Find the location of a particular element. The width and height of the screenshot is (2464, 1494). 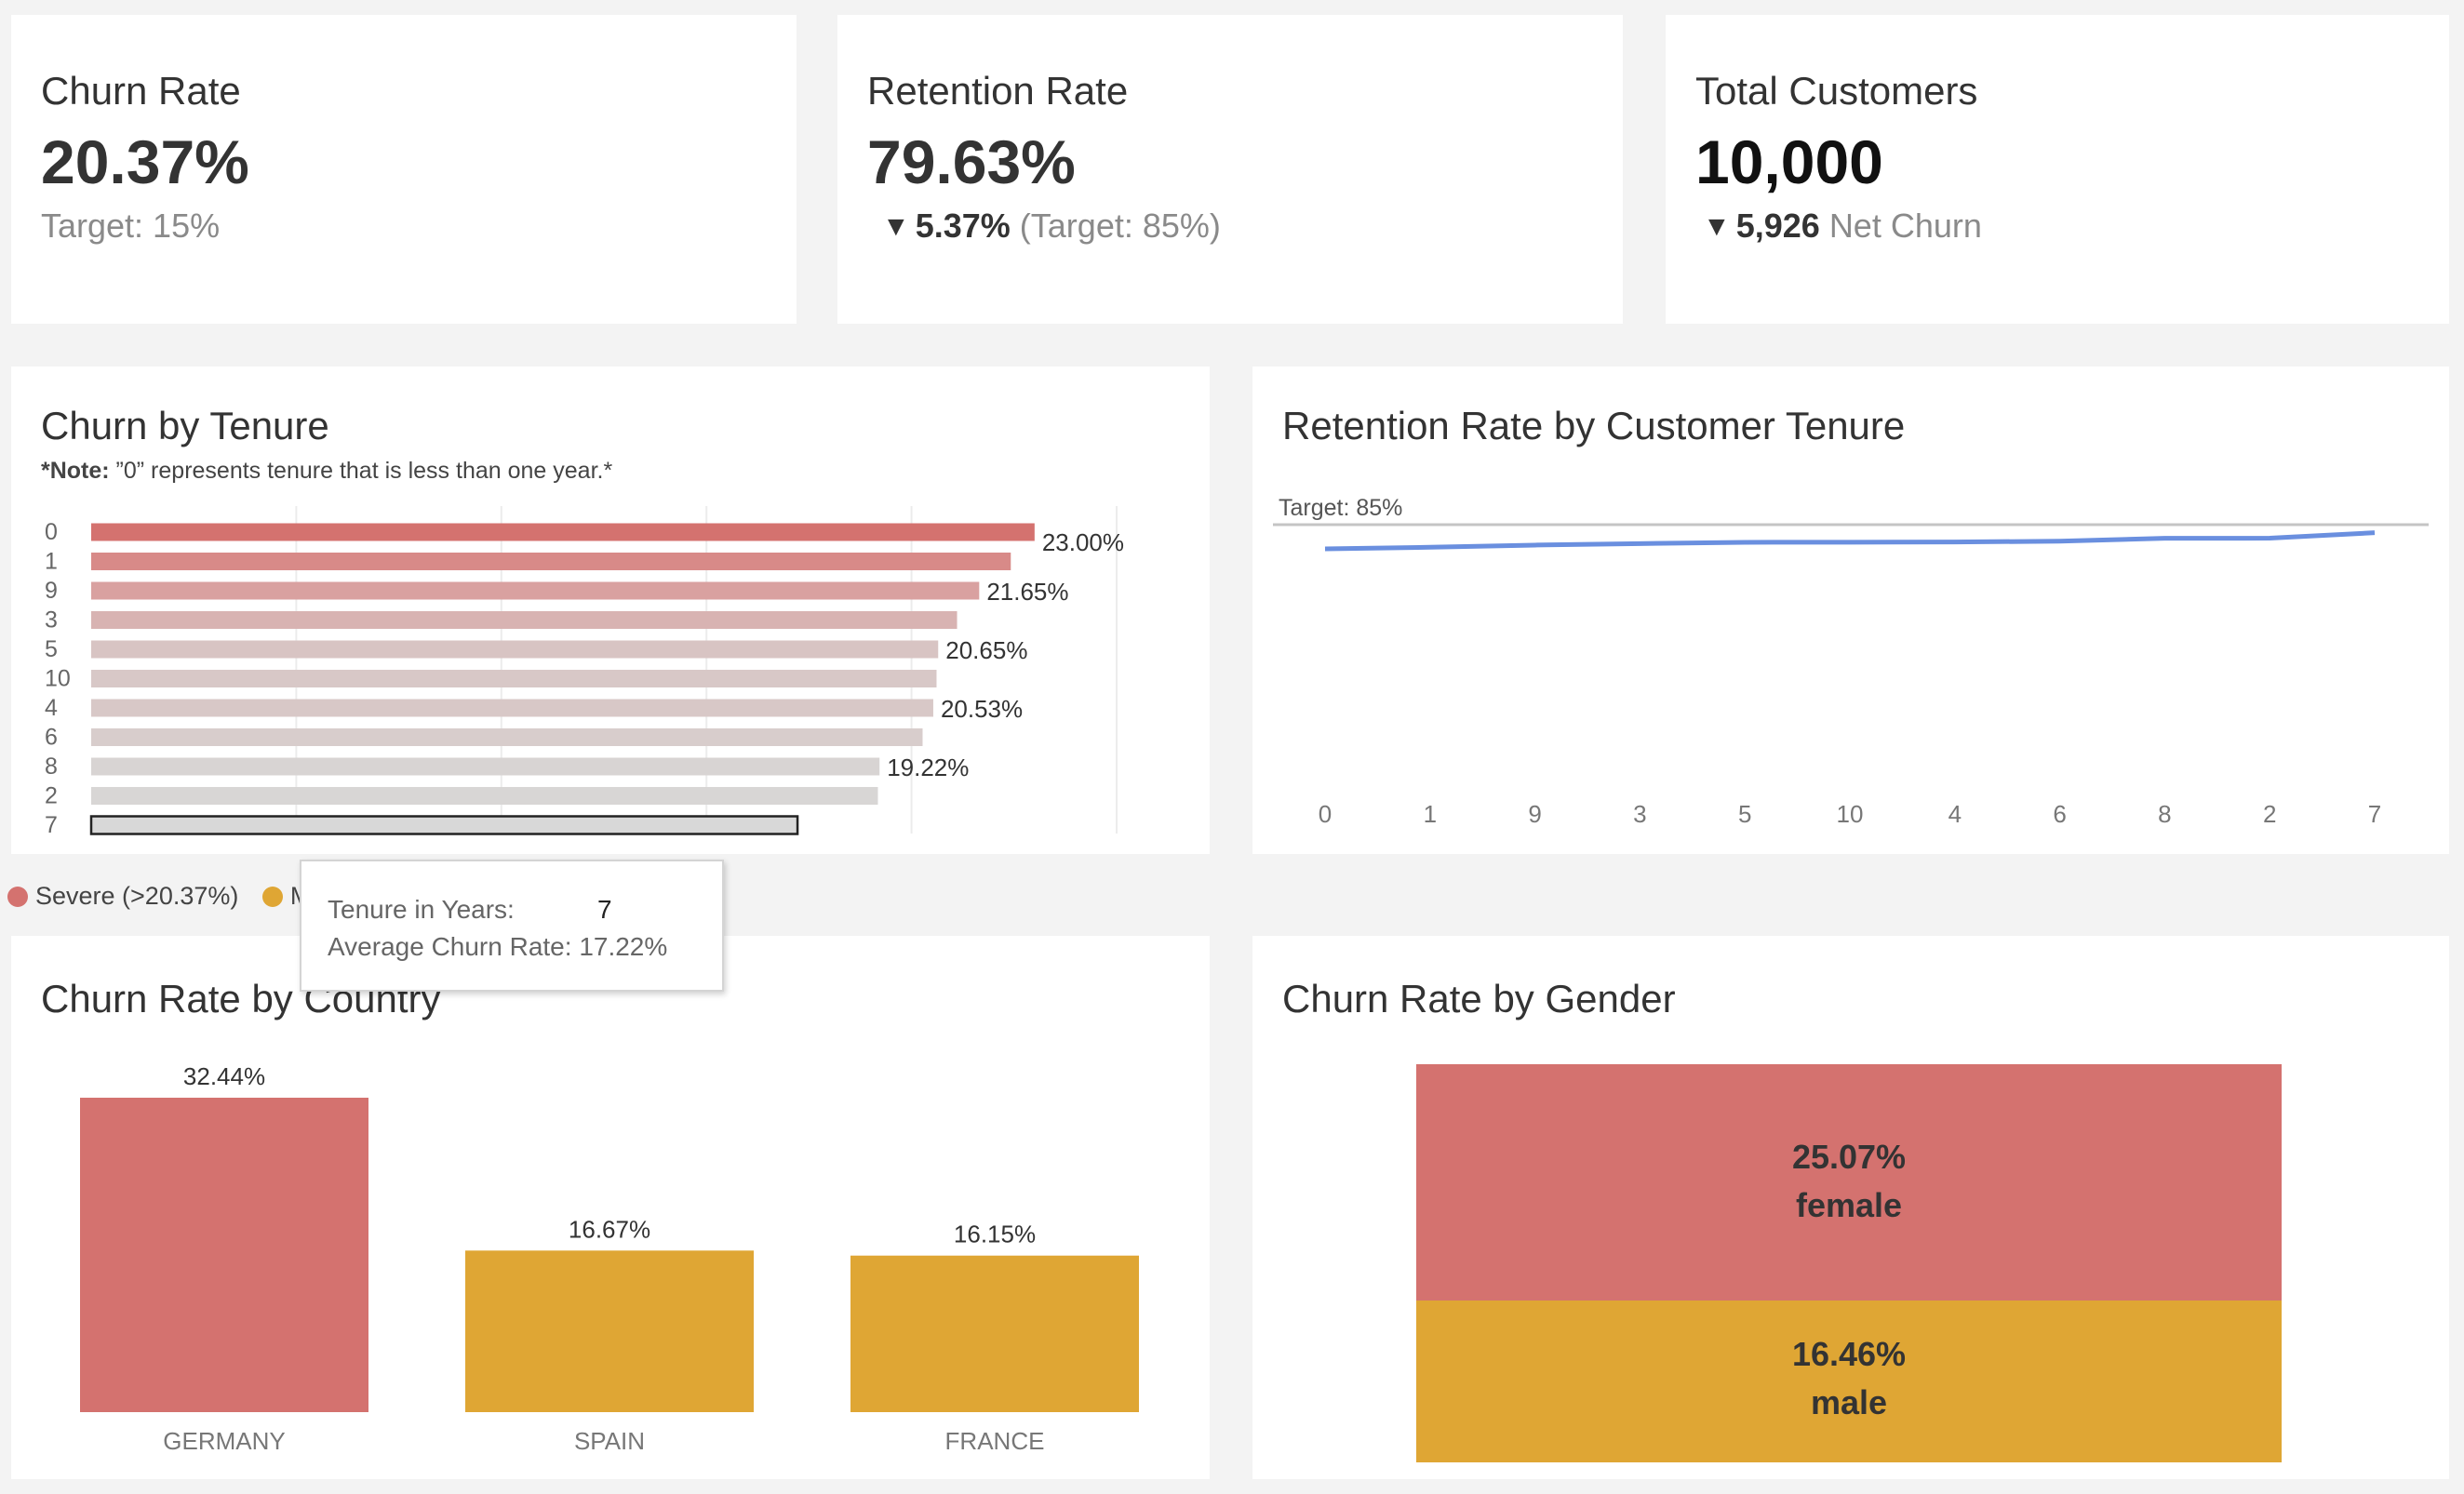

kpi-title: Retention Rate is located at coordinates (998, 91).